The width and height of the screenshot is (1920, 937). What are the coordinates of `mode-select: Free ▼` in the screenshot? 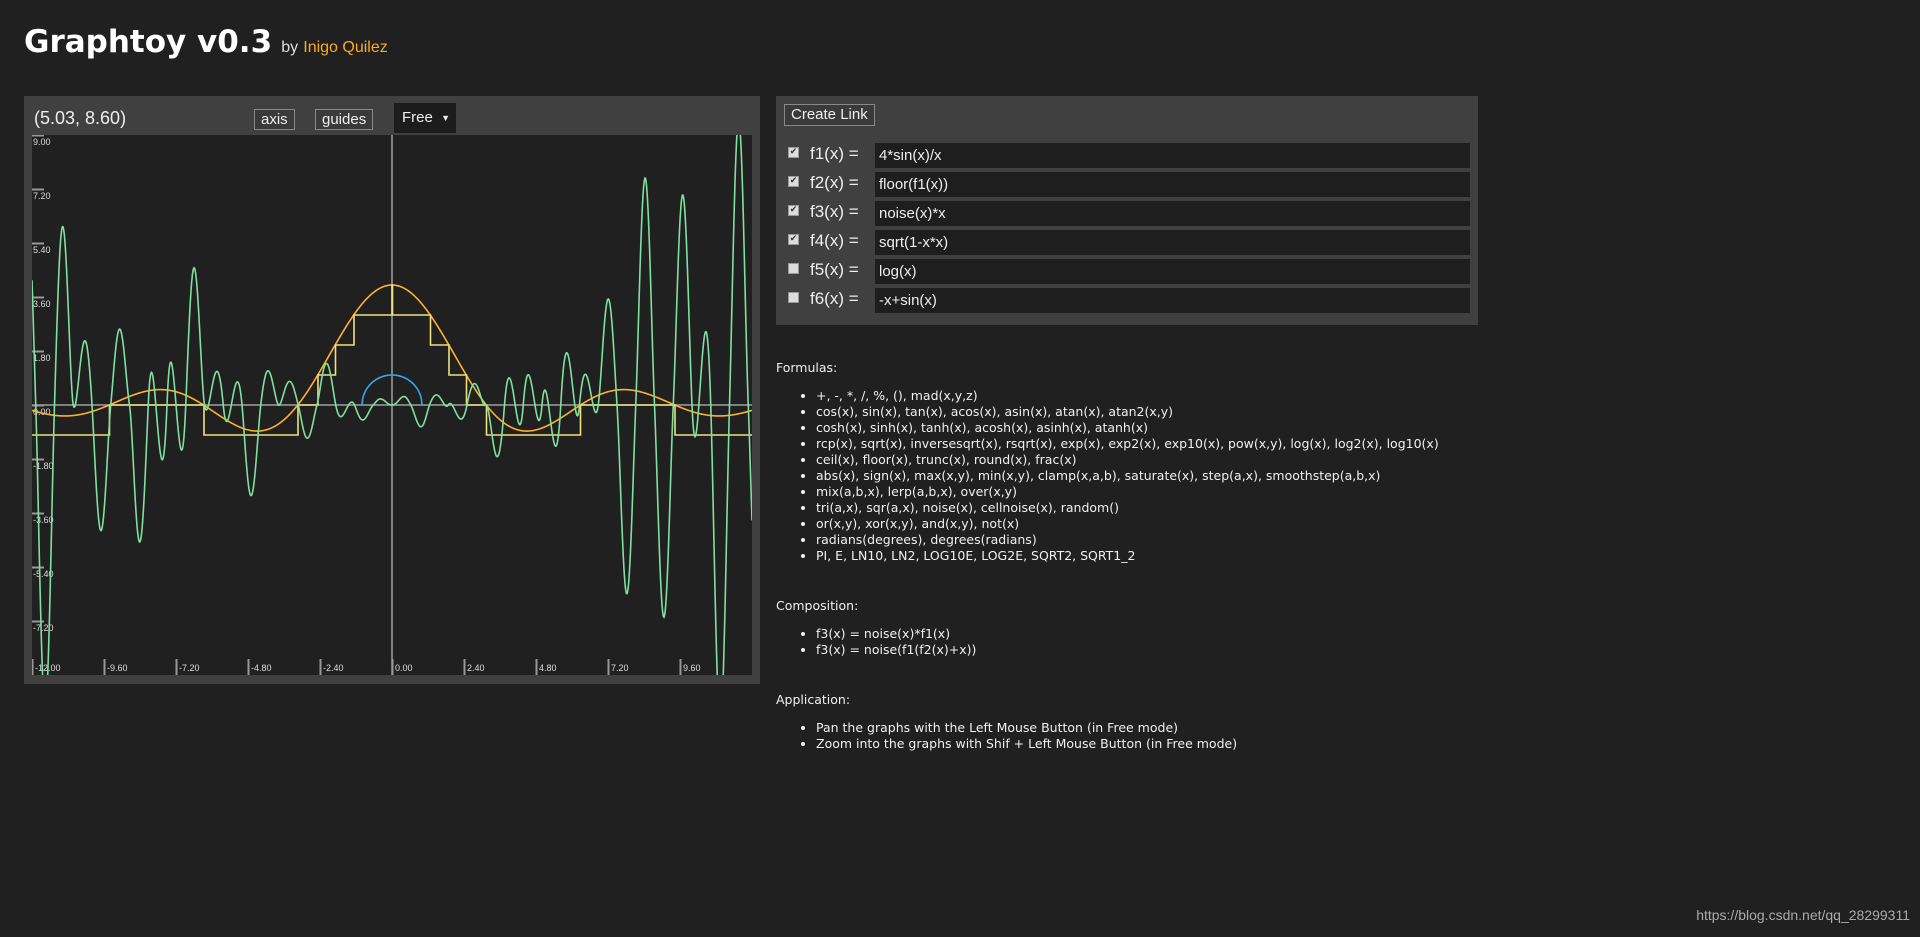 It's located at (425, 118).